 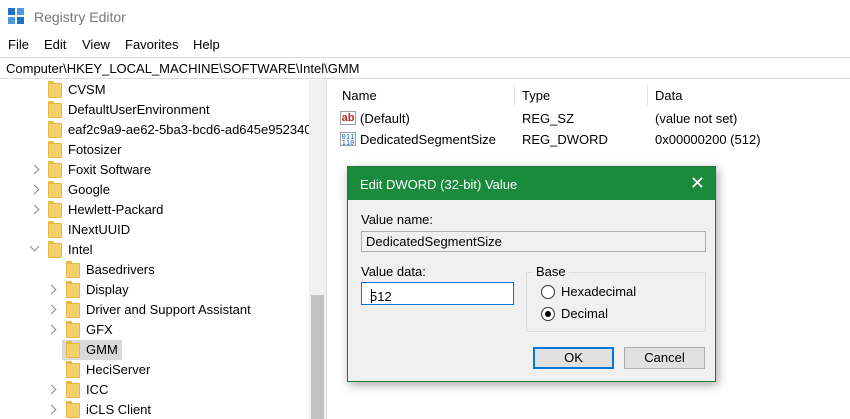 What do you see at coordinates (87, 89) in the screenshot?
I see `tree-item-label: CVSM` at bounding box center [87, 89].